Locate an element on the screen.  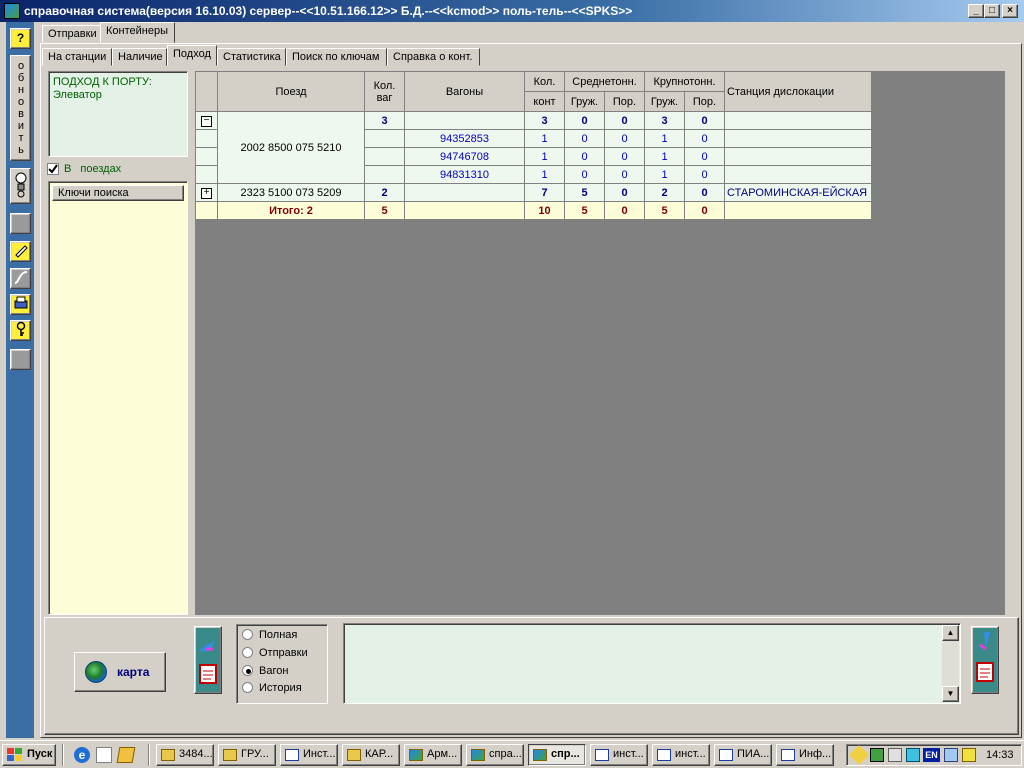
print-button is located at coordinates (20, 304).